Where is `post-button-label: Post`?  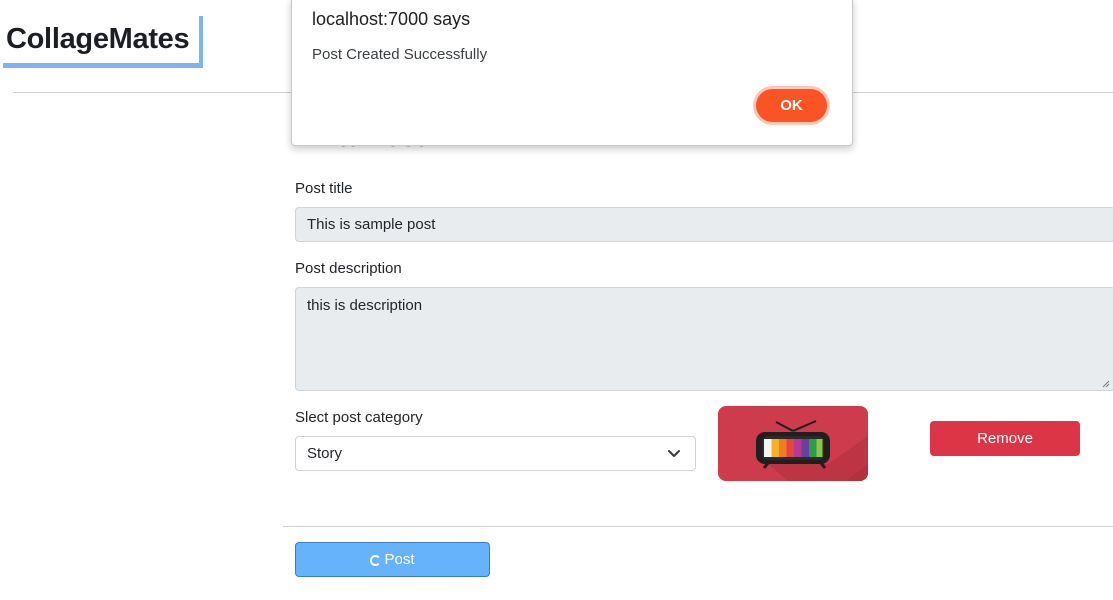 post-button-label: Post is located at coordinates (399, 559).